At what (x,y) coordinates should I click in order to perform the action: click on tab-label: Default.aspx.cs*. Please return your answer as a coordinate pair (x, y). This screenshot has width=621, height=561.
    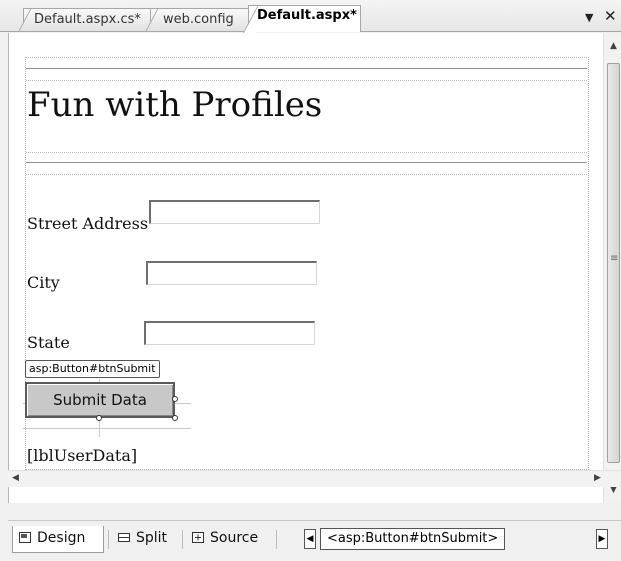
    Looking at the image, I should click on (87, 19).